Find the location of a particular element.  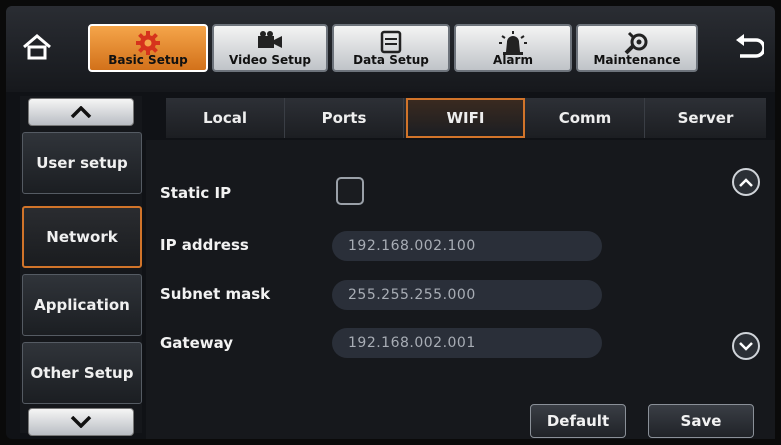

home-icon is located at coordinates (37, 47).